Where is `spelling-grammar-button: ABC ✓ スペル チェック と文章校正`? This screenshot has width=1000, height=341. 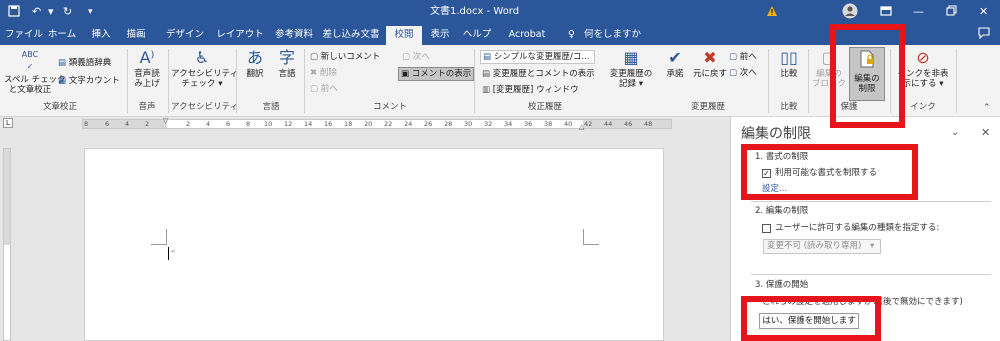 spelling-grammar-button: ABC ✓ スペル チェック と文章校正 is located at coordinates (35, 72).